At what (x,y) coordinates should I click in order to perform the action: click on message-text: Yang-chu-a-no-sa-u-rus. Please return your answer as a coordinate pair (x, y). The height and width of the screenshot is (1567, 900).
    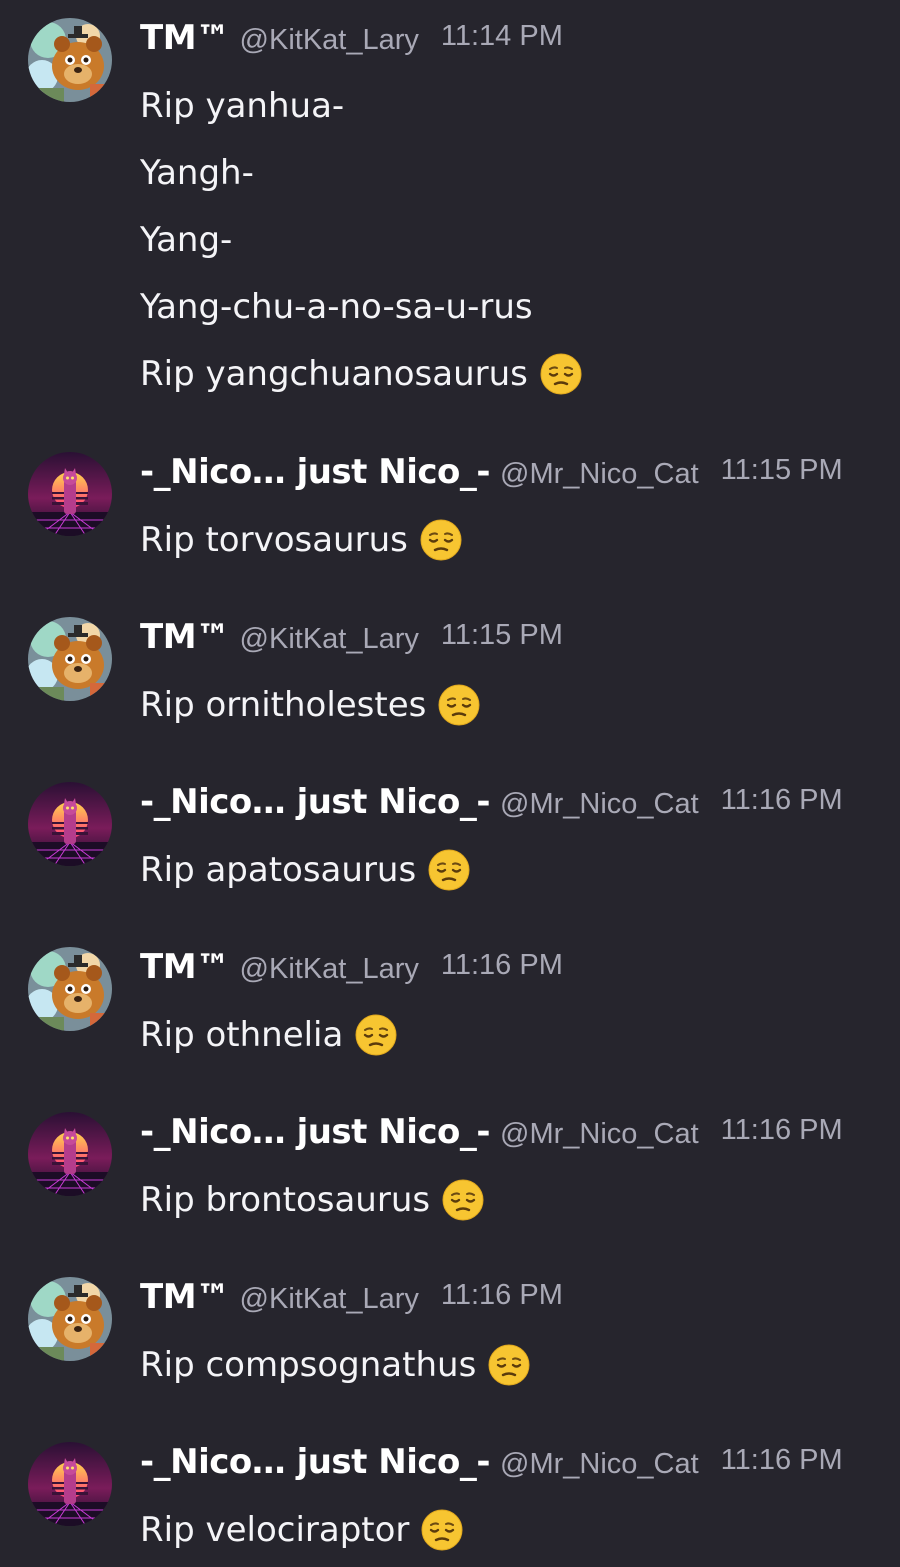
    Looking at the image, I should click on (336, 307).